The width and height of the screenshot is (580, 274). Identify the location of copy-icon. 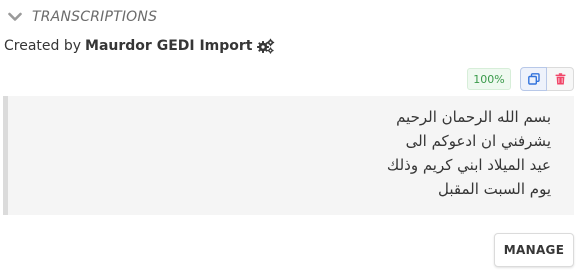
(533, 79).